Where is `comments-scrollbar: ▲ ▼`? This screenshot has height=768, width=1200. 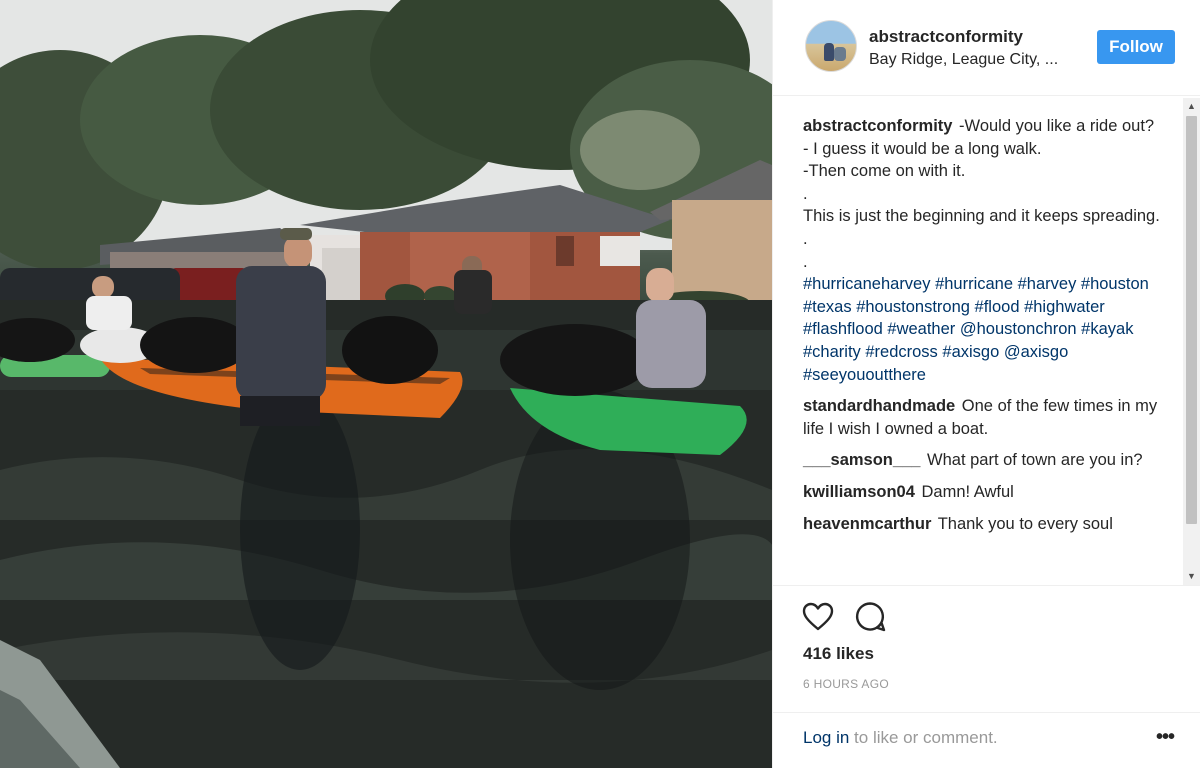 comments-scrollbar: ▲ ▼ is located at coordinates (1191, 341).